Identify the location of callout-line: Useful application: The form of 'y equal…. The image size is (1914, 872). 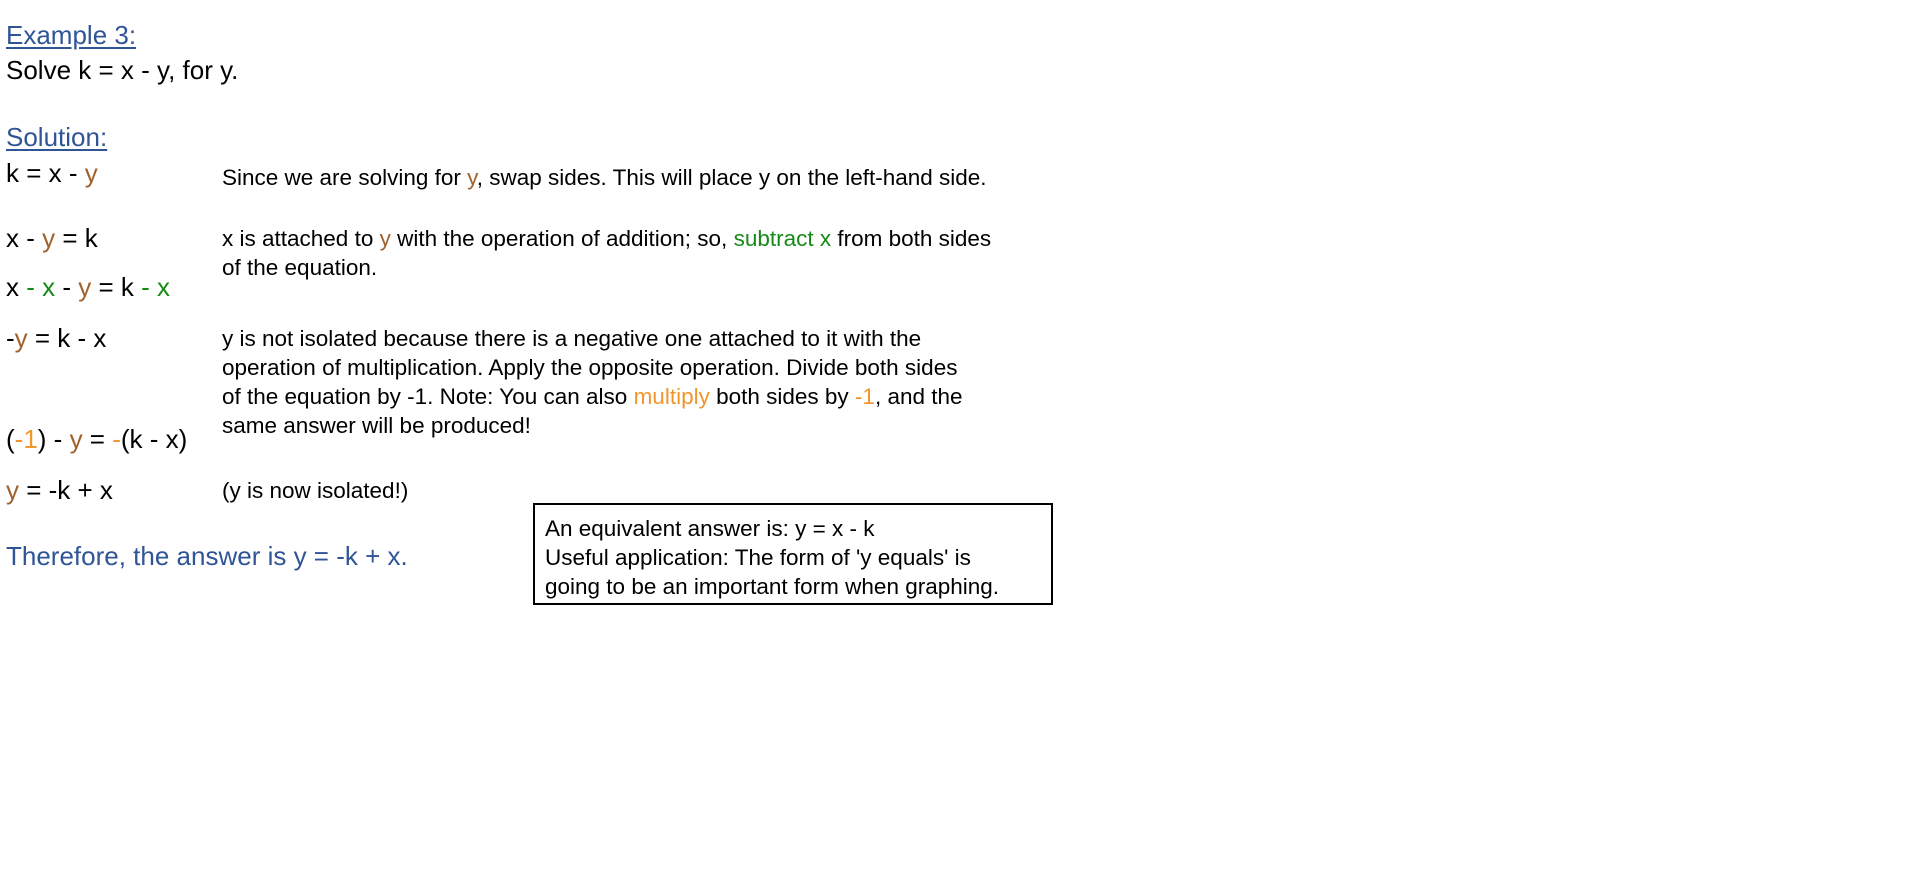
(758, 557).